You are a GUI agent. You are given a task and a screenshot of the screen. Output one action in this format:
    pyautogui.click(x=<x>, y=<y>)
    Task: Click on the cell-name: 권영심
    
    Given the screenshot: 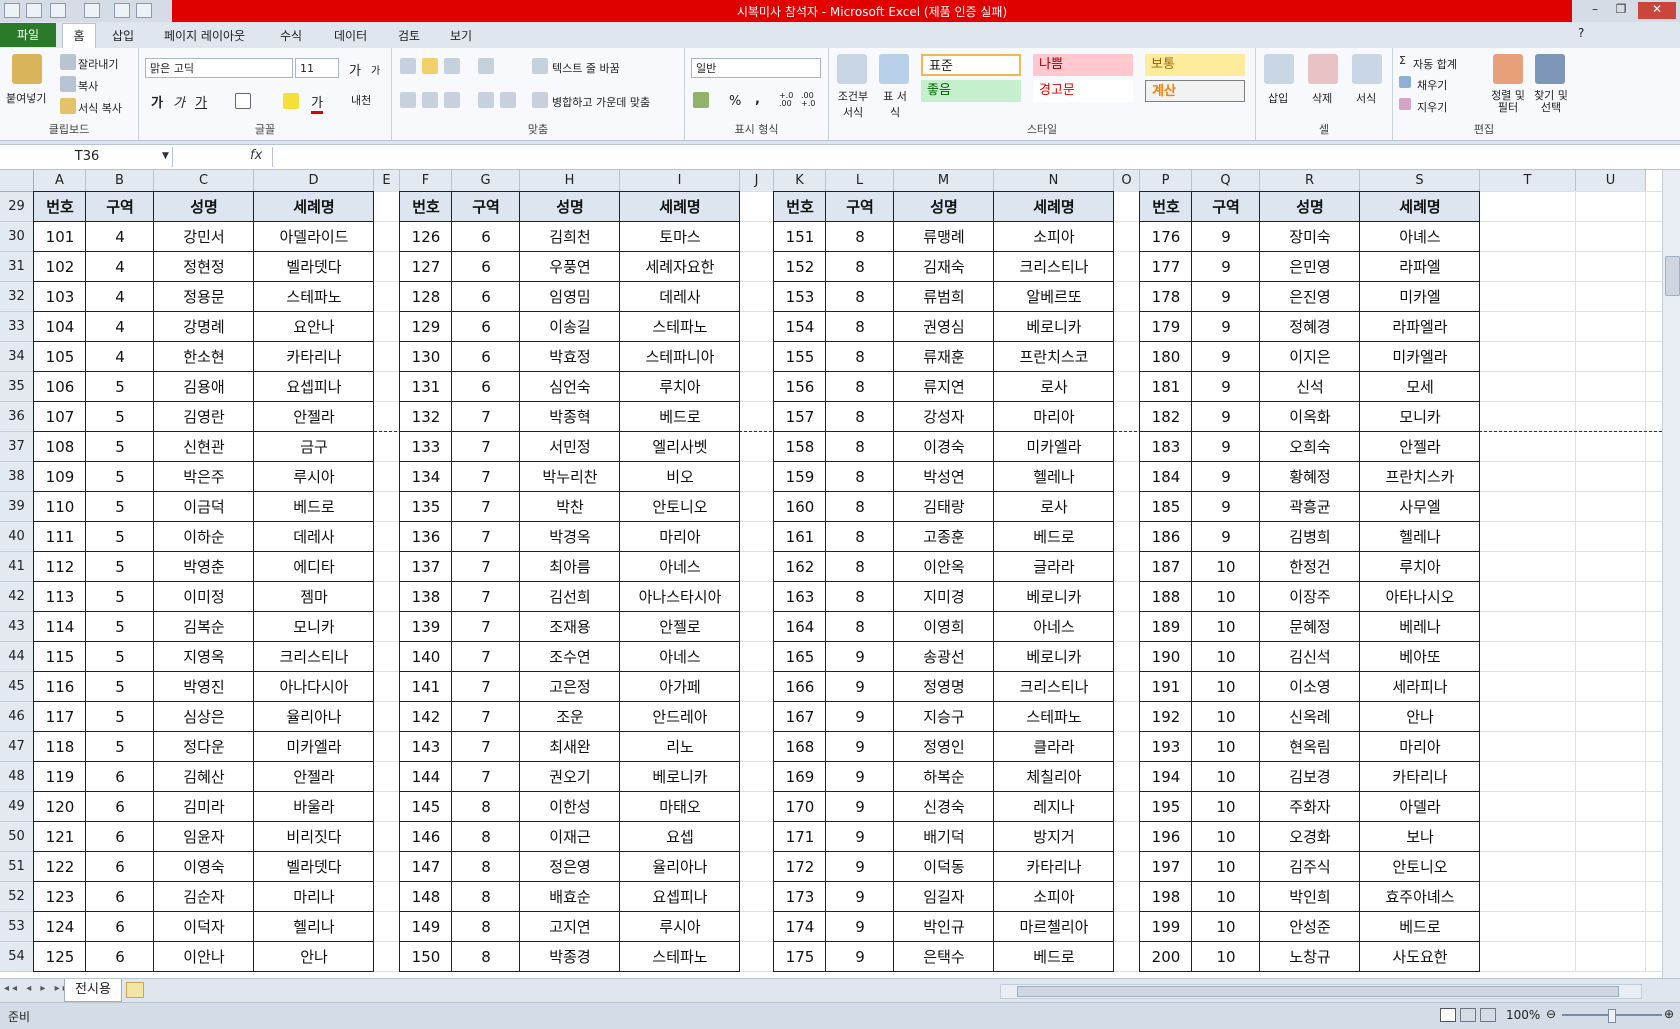 What is the action you would take?
    pyautogui.click(x=944, y=327)
    